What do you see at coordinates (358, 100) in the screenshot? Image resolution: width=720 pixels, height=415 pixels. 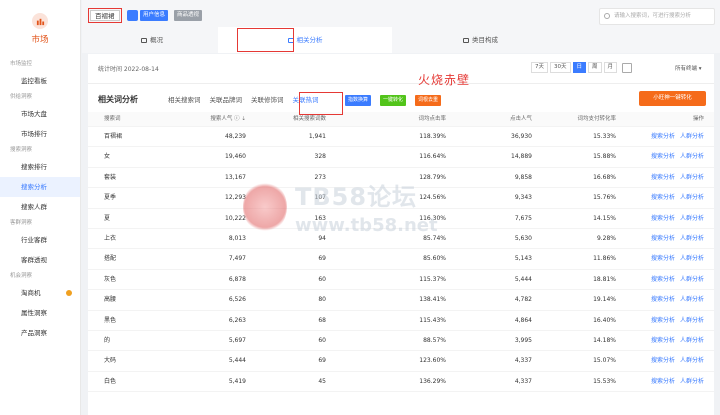 I see `index-convert-button: 指数换算` at bounding box center [358, 100].